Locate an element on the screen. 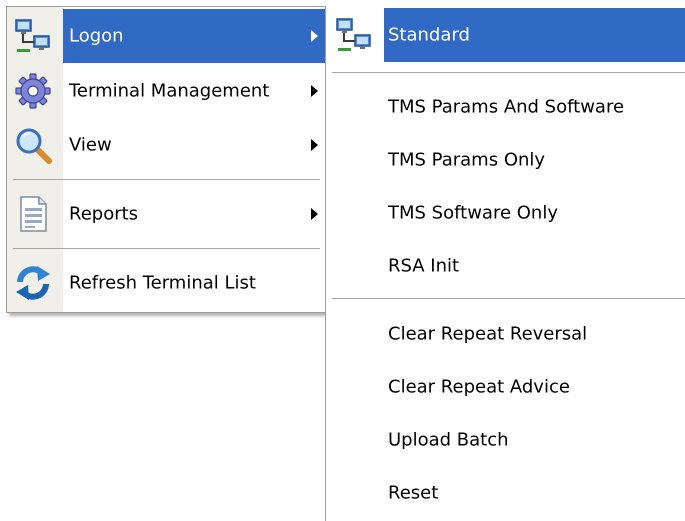 The width and height of the screenshot is (685, 521). submenu-item-reset: Reset is located at coordinates (505, 493).